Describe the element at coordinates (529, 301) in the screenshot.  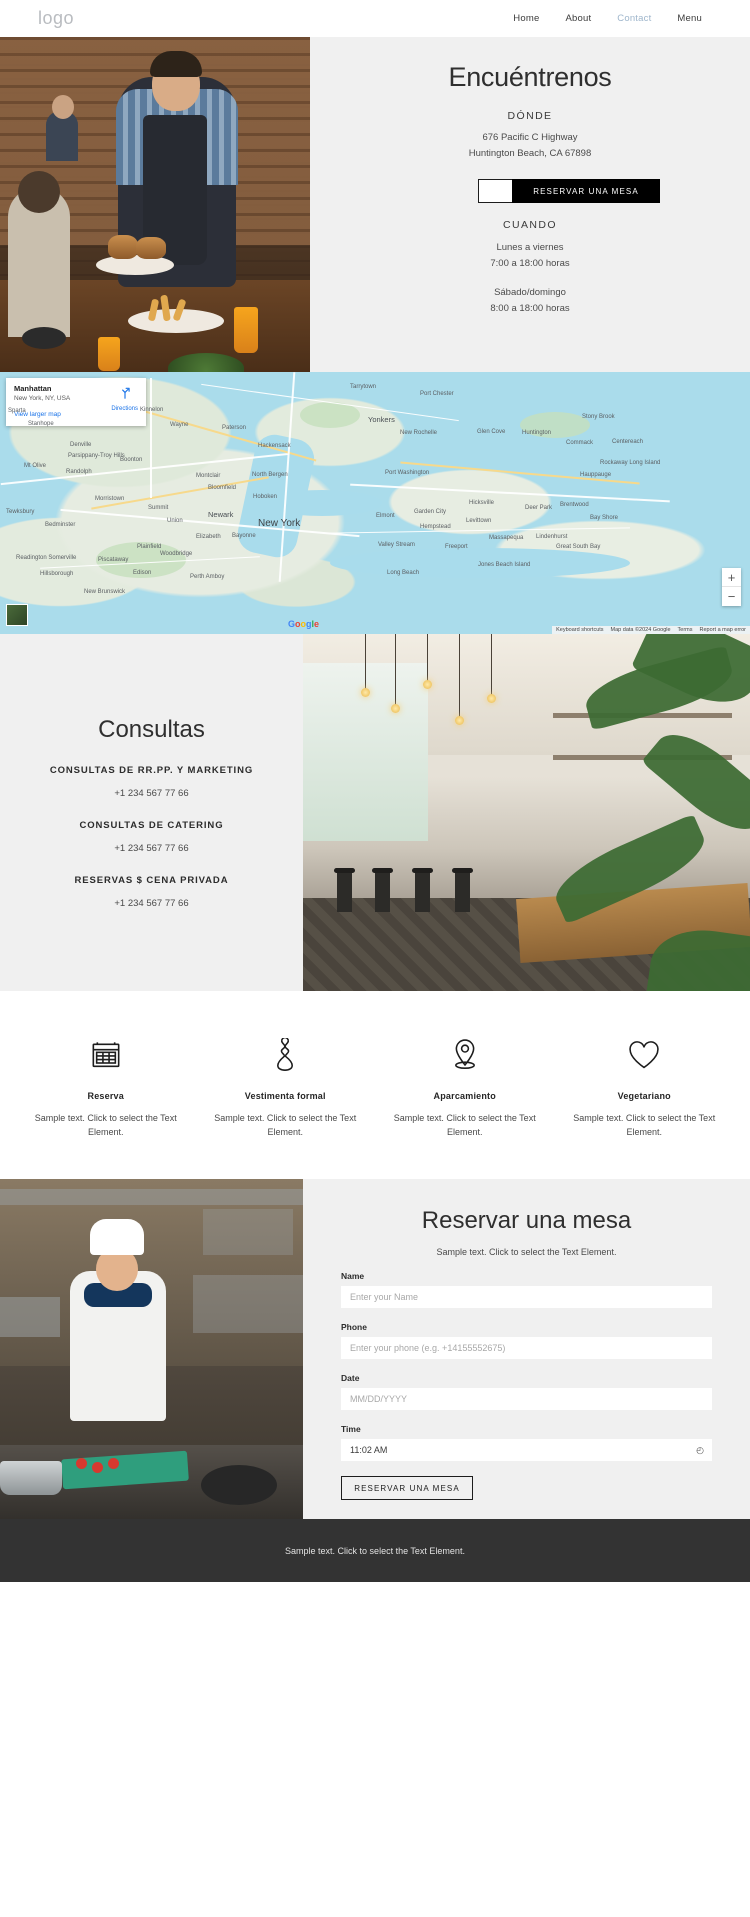
I see `hero-weekend-schedule: Sábado/domingo 8:00 a 18:00 horas` at that location.